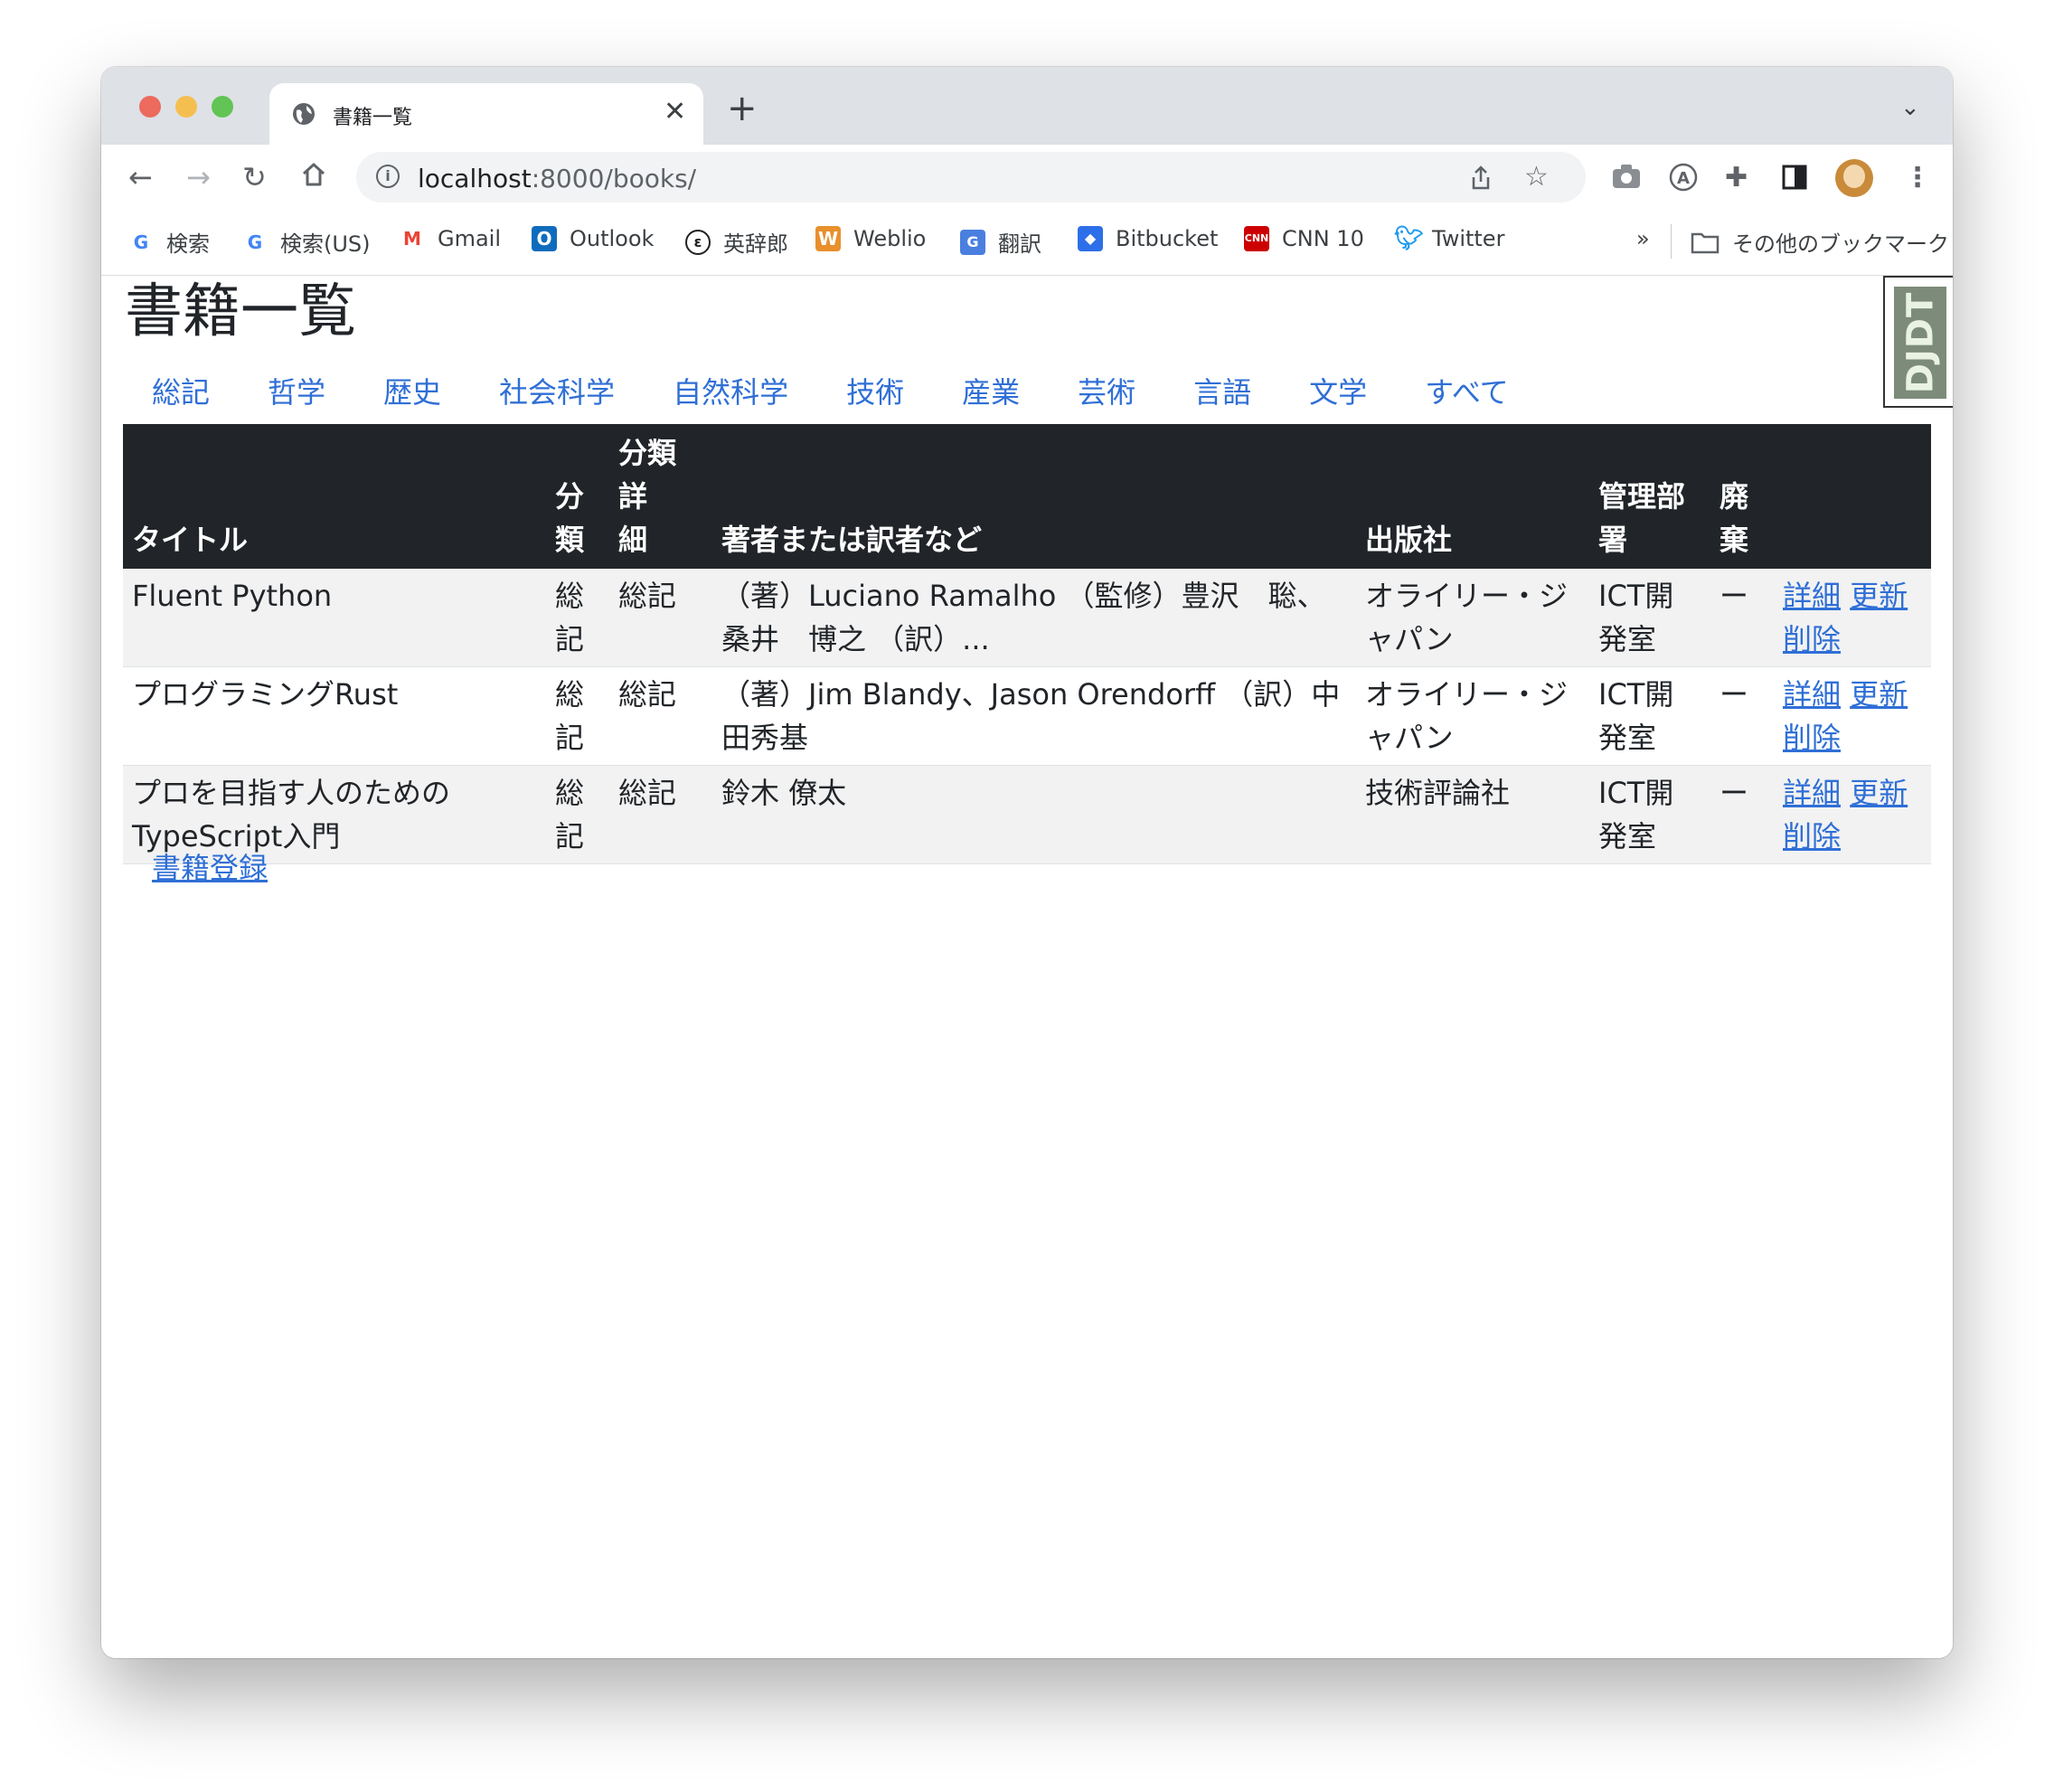  I want to click on translate-extension-icon: A, so click(1683, 177).